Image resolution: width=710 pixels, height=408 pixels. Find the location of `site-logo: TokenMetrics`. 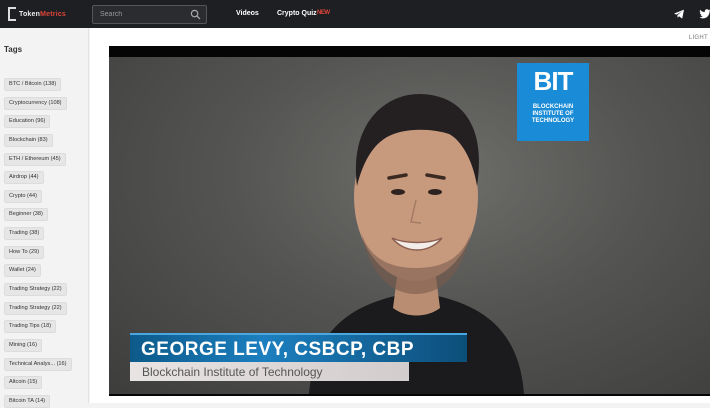

site-logo: TokenMetrics is located at coordinates (37, 14).